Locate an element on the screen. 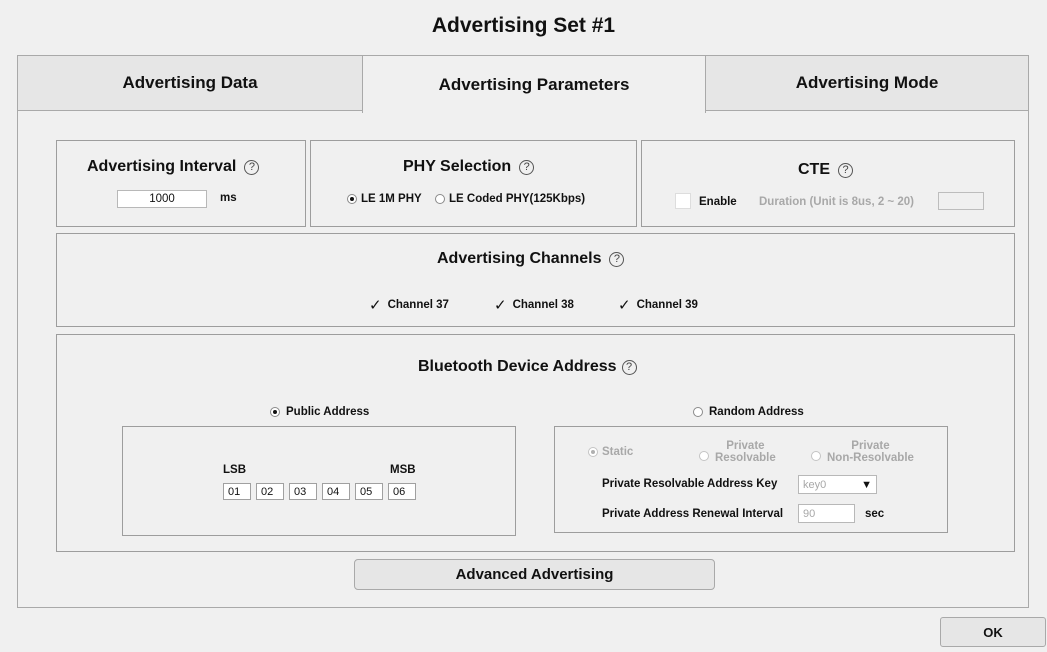 This screenshot has width=1047, height=652. tab-advertising-data: Advertising Data is located at coordinates (190, 83).